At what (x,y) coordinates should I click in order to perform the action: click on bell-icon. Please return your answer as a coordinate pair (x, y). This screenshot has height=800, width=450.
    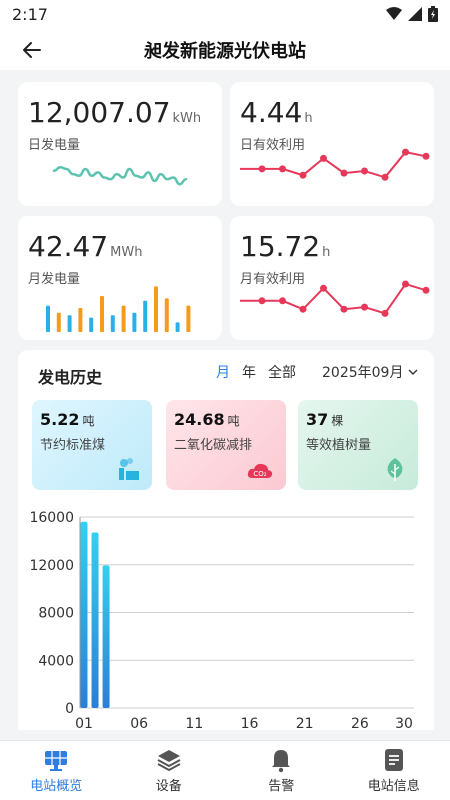
    Looking at the image, I should click on (281, 761).